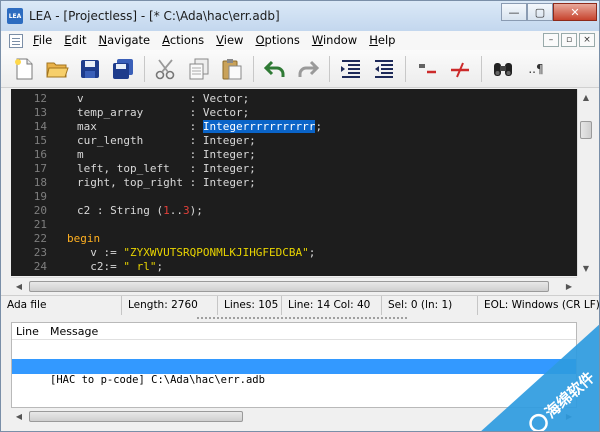  I want to click on line-number: 21, so click(40, 224).